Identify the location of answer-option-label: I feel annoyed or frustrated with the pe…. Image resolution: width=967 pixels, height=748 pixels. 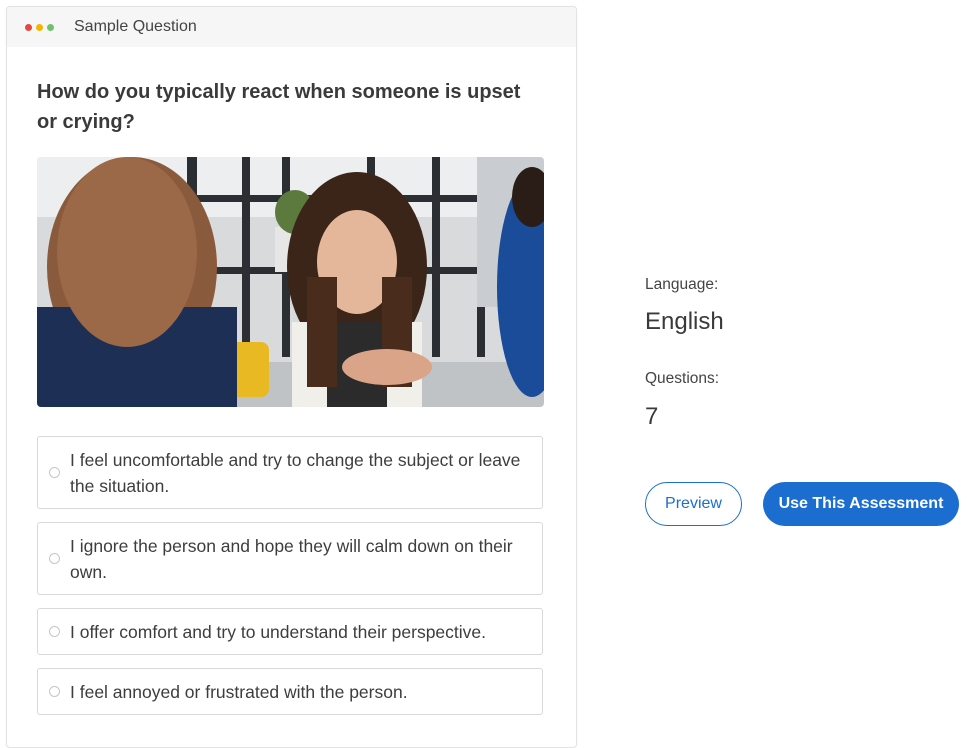
(239, 691).